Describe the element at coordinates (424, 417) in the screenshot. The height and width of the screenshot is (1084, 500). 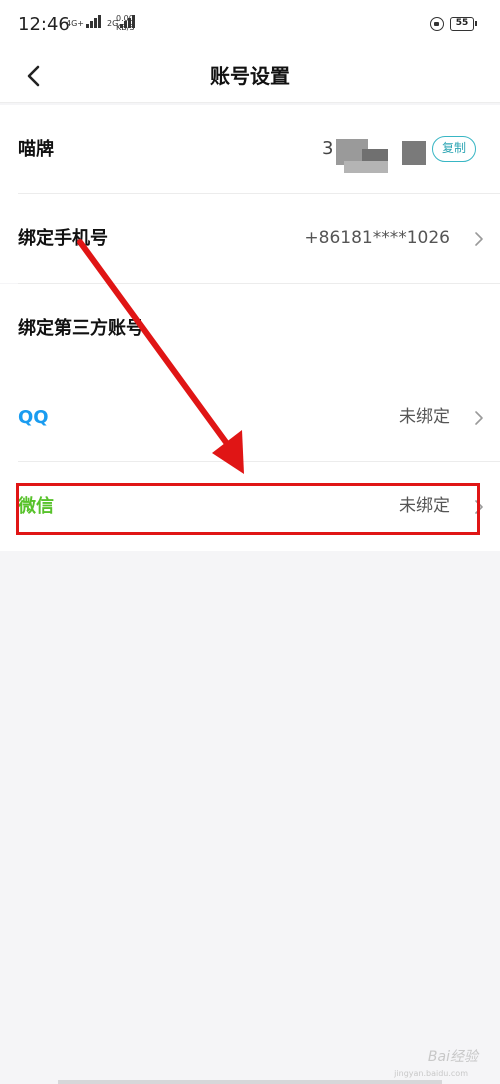
I see `qq-status: 未绑定` at that location.